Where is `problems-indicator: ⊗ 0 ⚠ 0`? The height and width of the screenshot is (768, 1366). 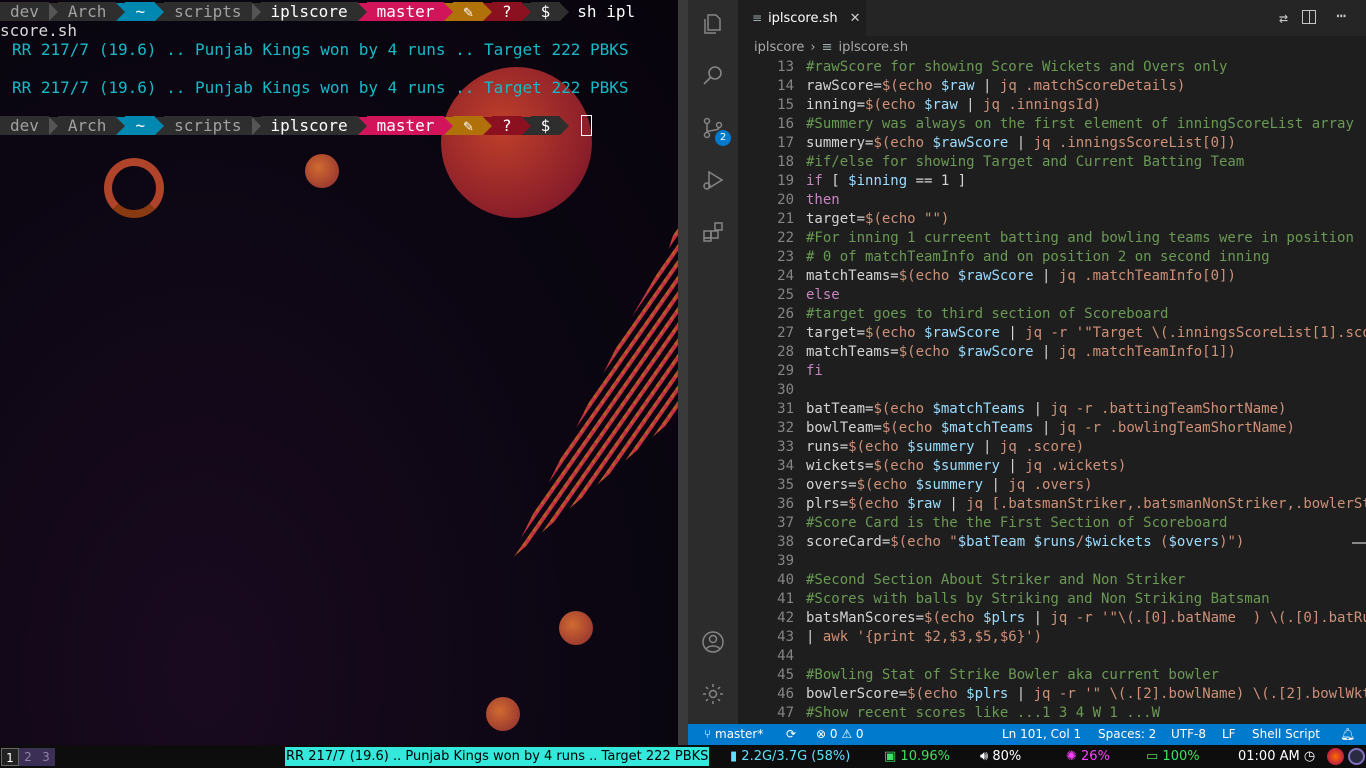
problems-indicator: ⊗ 0 ⚠ 0 is located at coordinates (840, 734).